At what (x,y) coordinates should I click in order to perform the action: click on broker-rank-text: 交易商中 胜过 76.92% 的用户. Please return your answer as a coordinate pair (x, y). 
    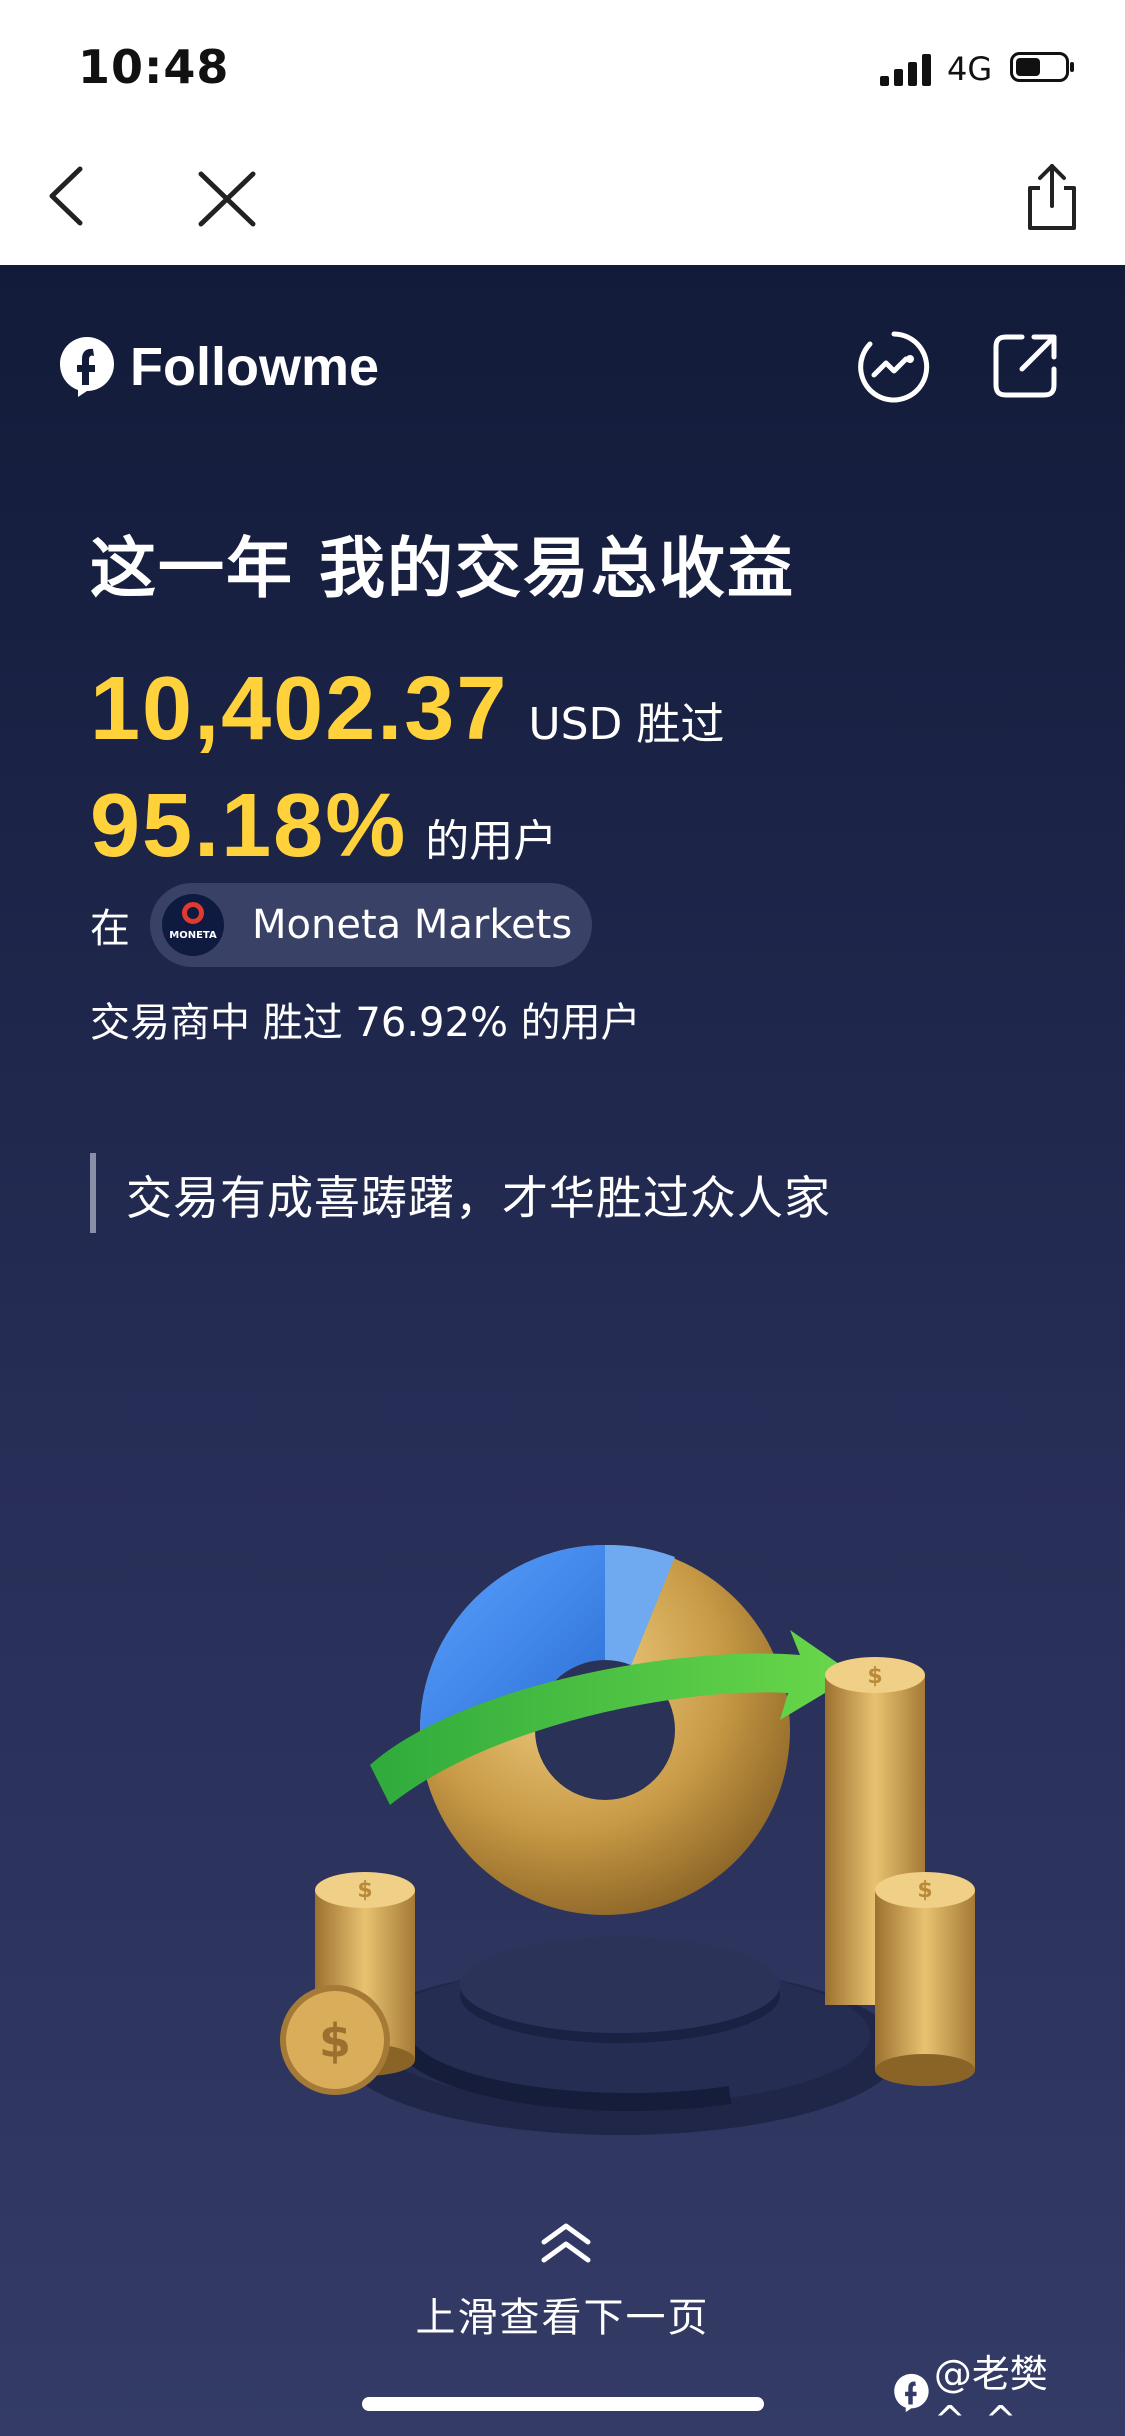
    Looking at the image, I should click on (365, 1023).